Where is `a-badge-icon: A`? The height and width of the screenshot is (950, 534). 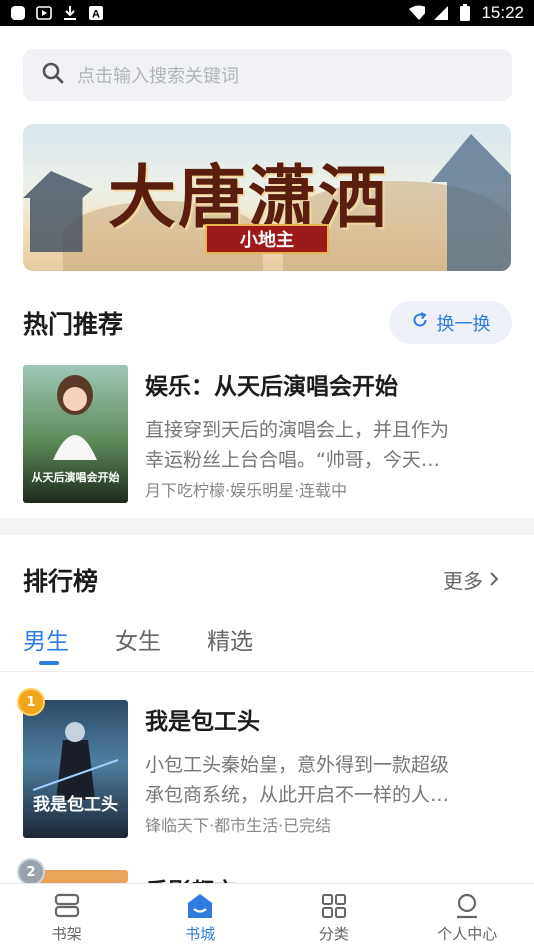
a-badge-icon: A is located at coordinates (96, 13).